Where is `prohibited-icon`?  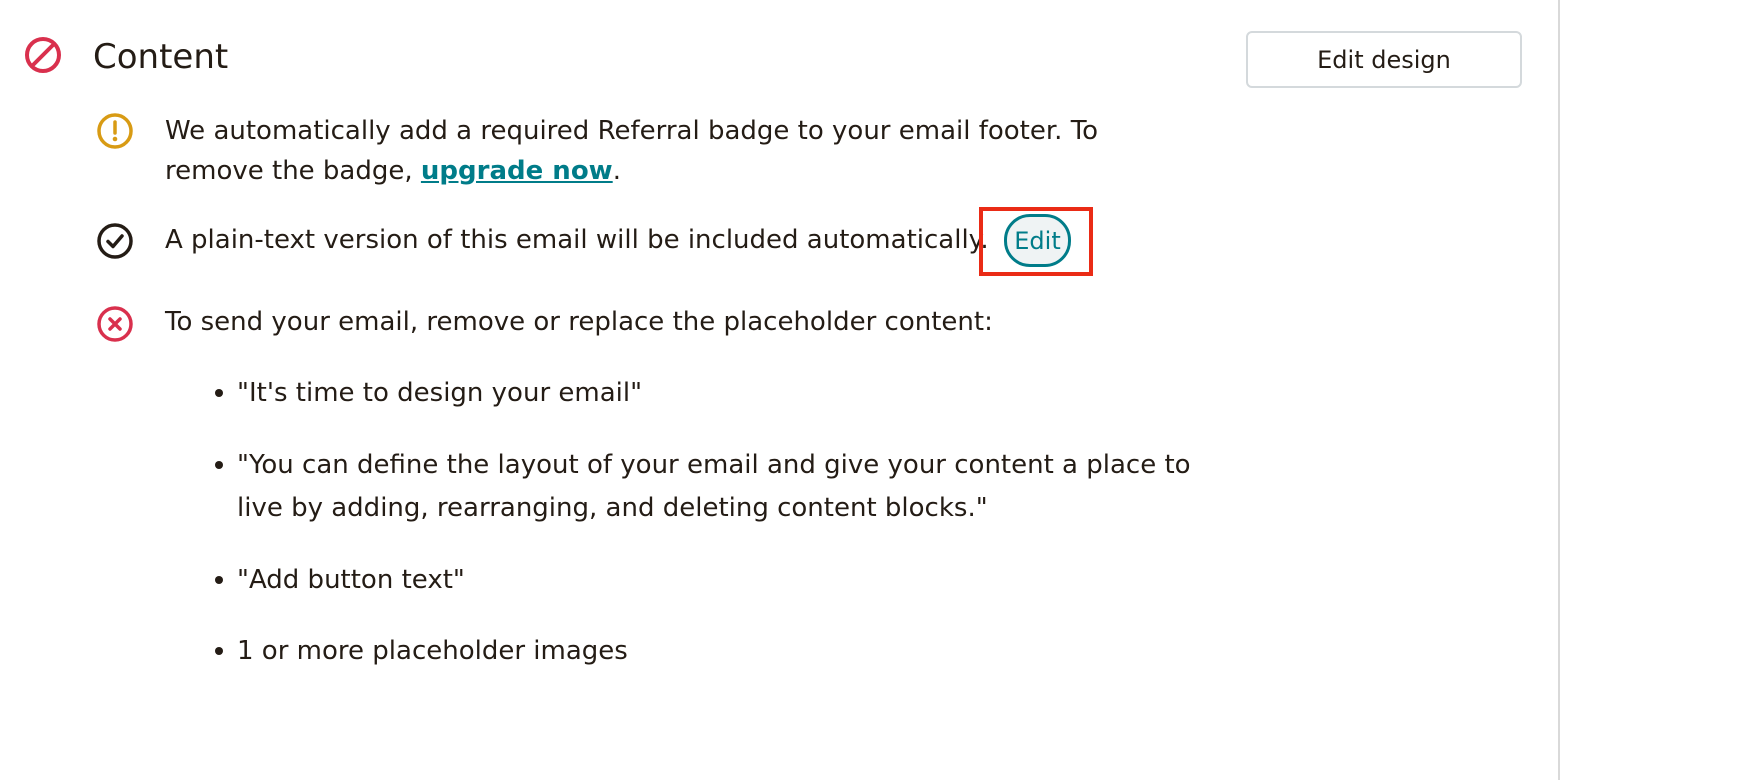 prohibited-icon is located at coordinates (43, 55).